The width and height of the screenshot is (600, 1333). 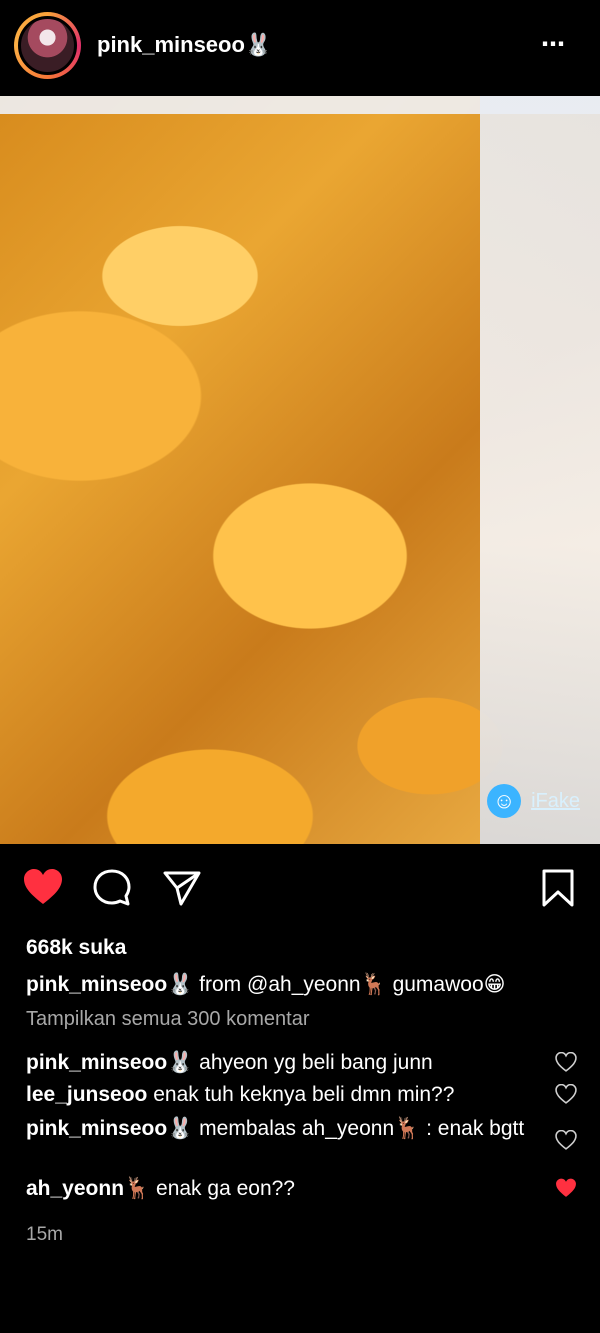 I want to click on comment-username: lee_junseoo, so click(x=86, y=1094).